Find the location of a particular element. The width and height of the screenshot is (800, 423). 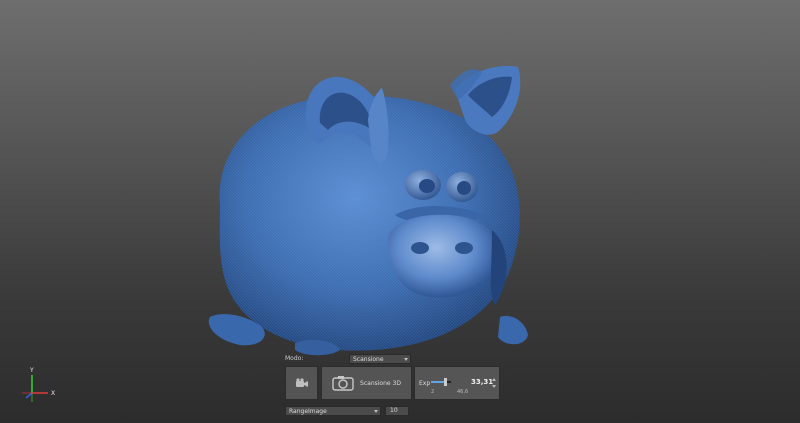

mode-select-value: Scansione is located at coordinates (368, 359).